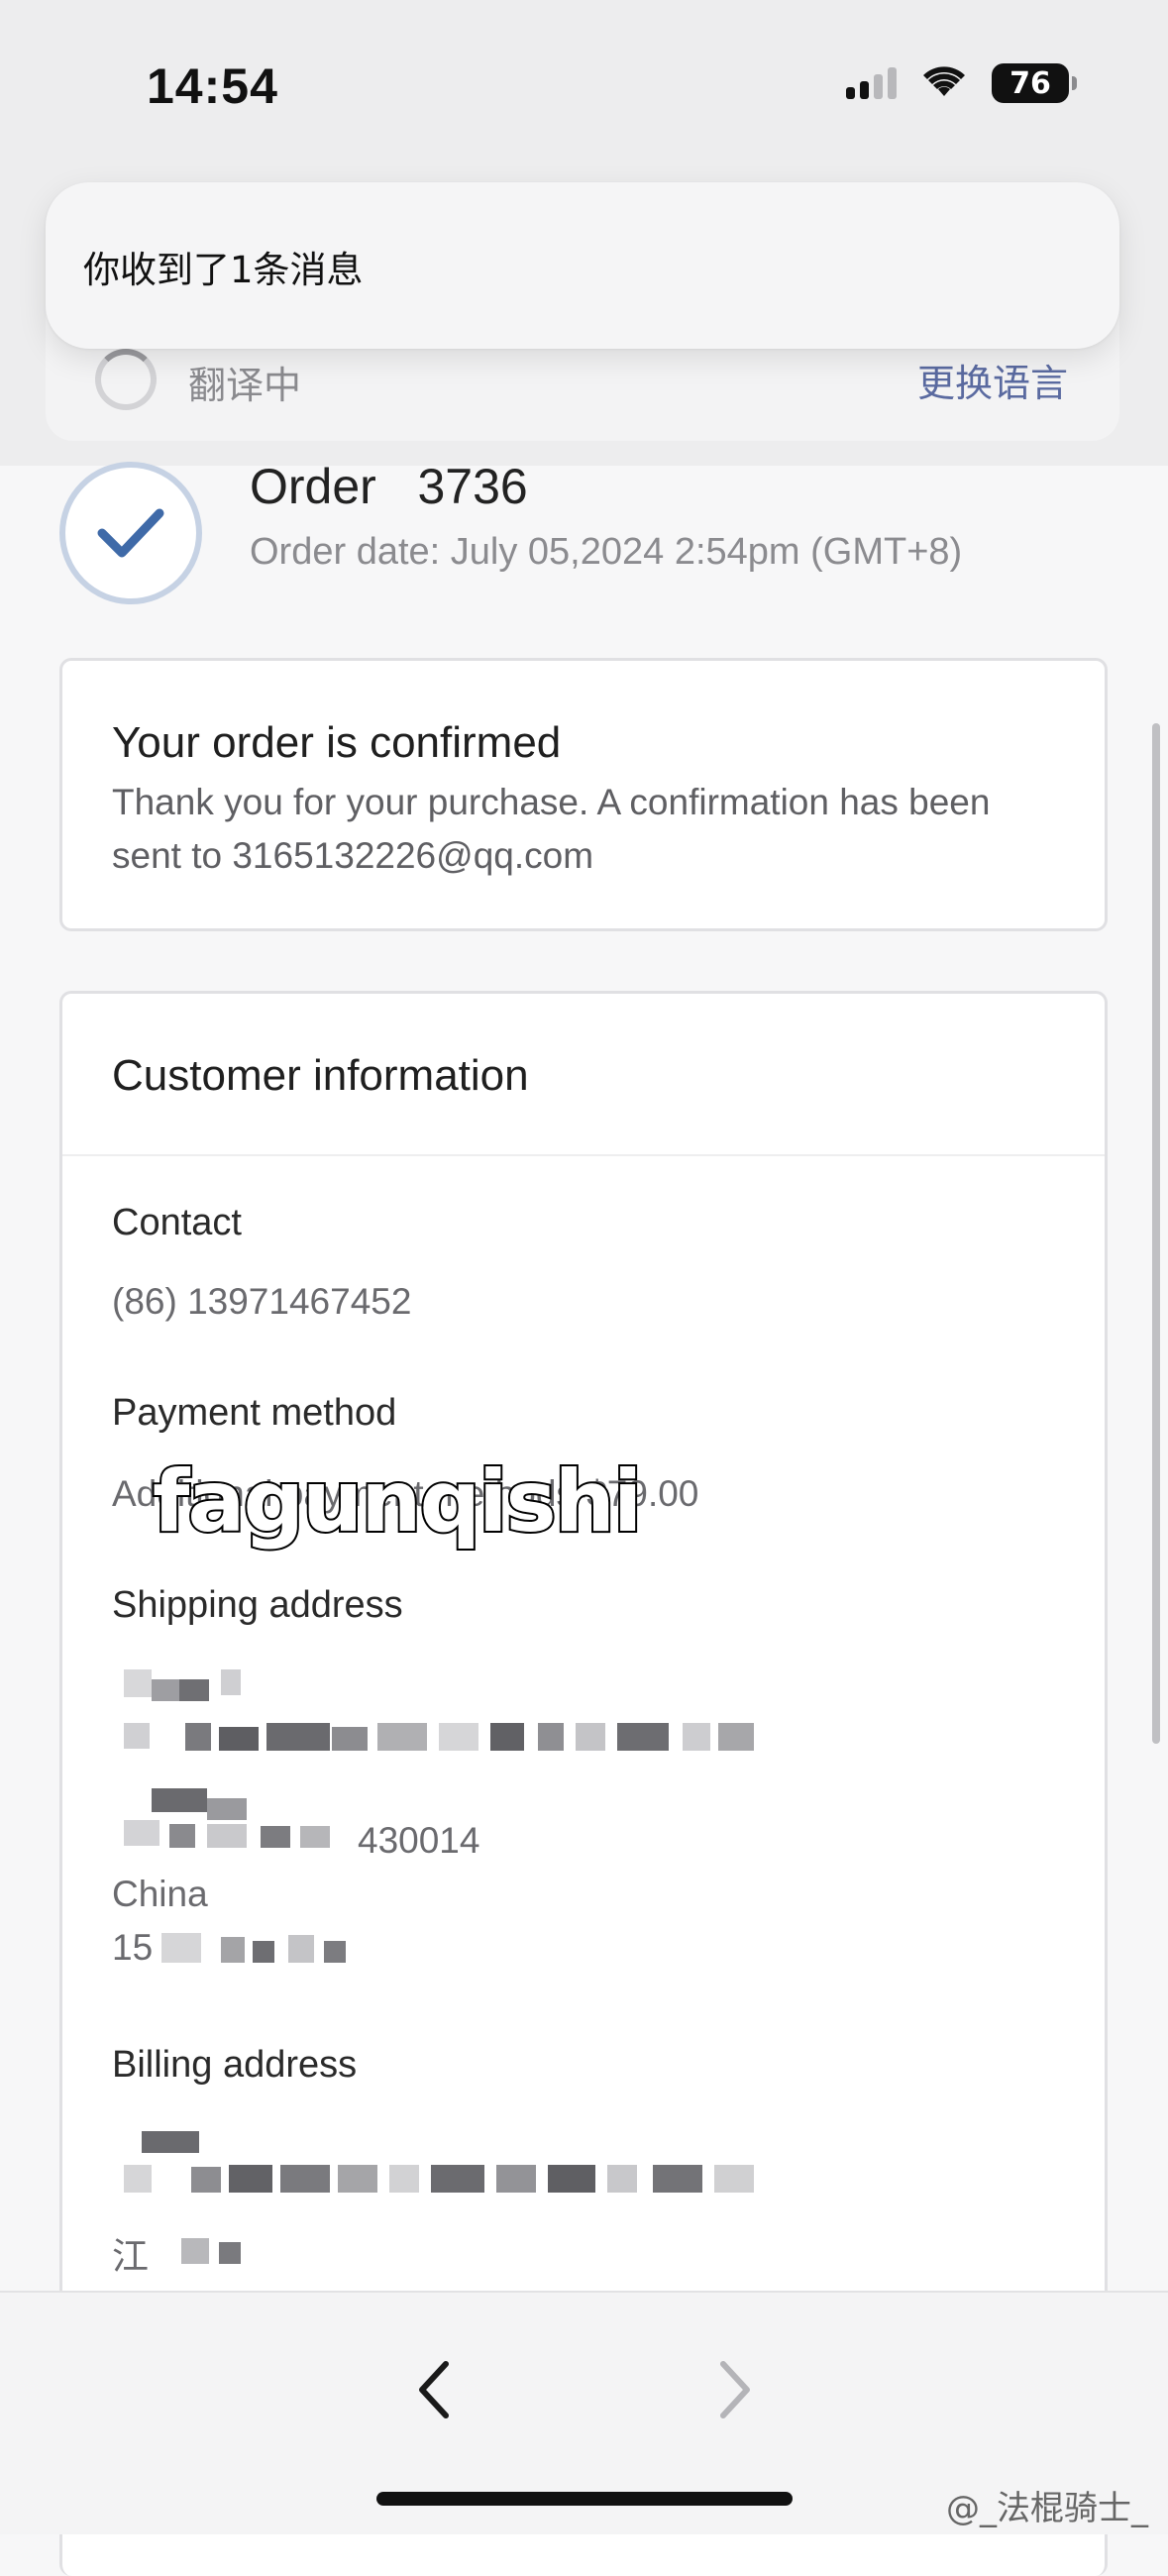 The width and height of the screenshot is (1168, 2576). What do you see at coordinates (419, 1840) in the screenshot?
I see `shipping-zip-fragment: 430014` at bounding box center [419, 1840].